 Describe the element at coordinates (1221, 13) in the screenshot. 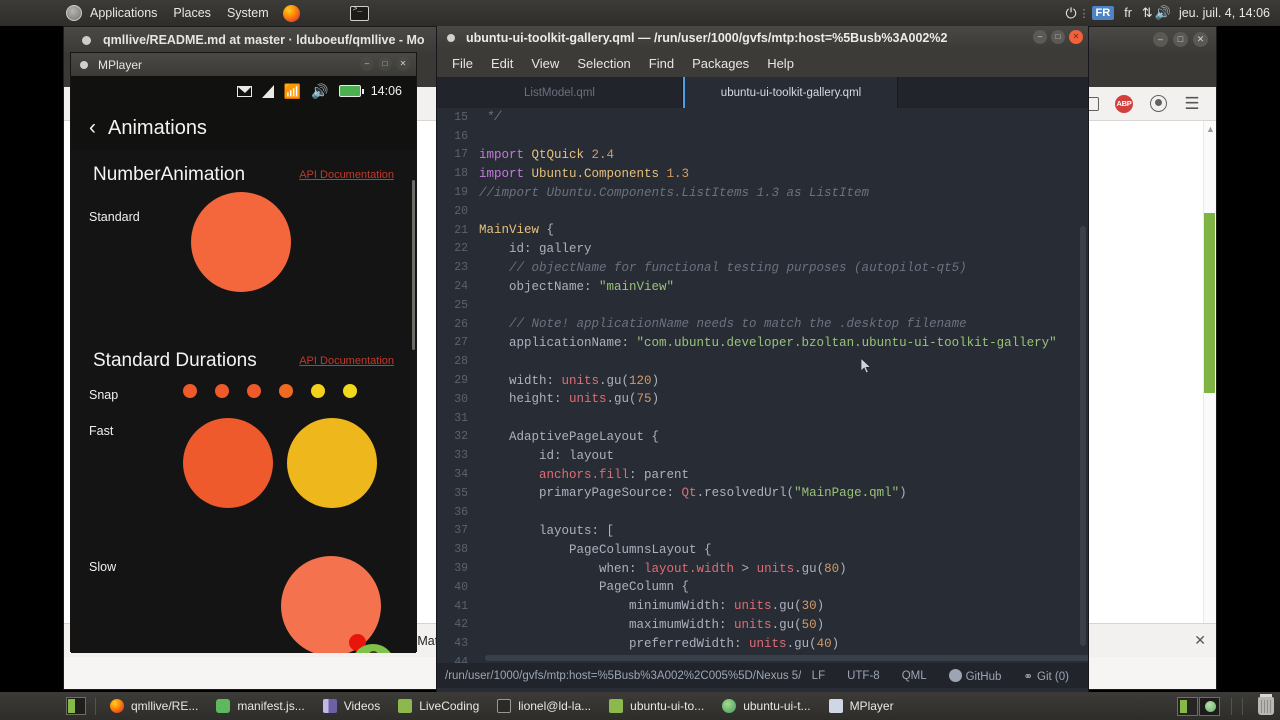

I see `panel-clock: jeu. juil. 4, 14:06` at that location.